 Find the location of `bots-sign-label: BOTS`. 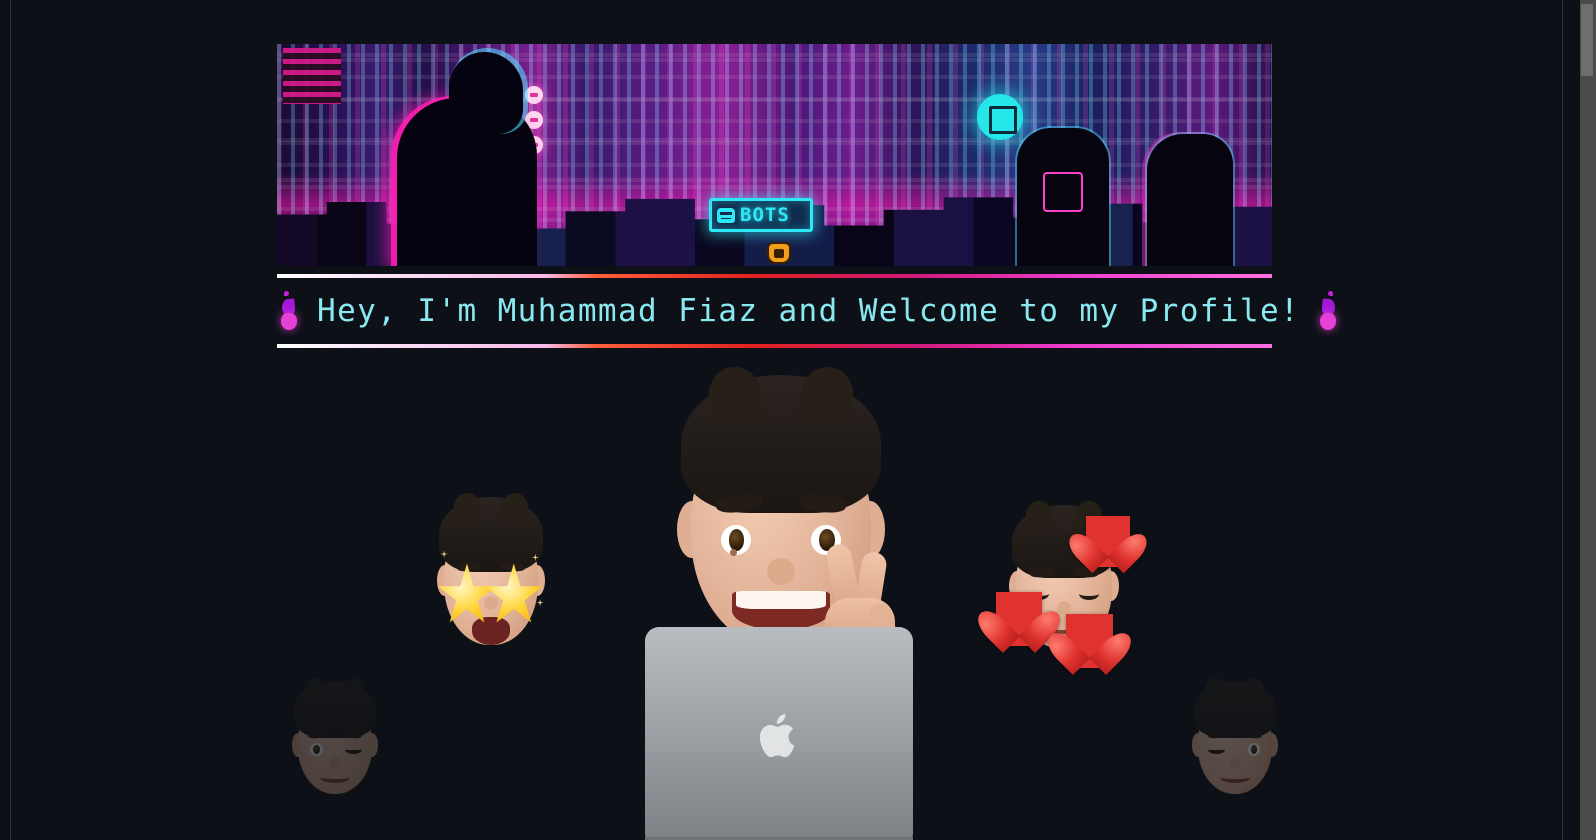

bots-sign-label: BOTS is located at coordinates (765, 214).